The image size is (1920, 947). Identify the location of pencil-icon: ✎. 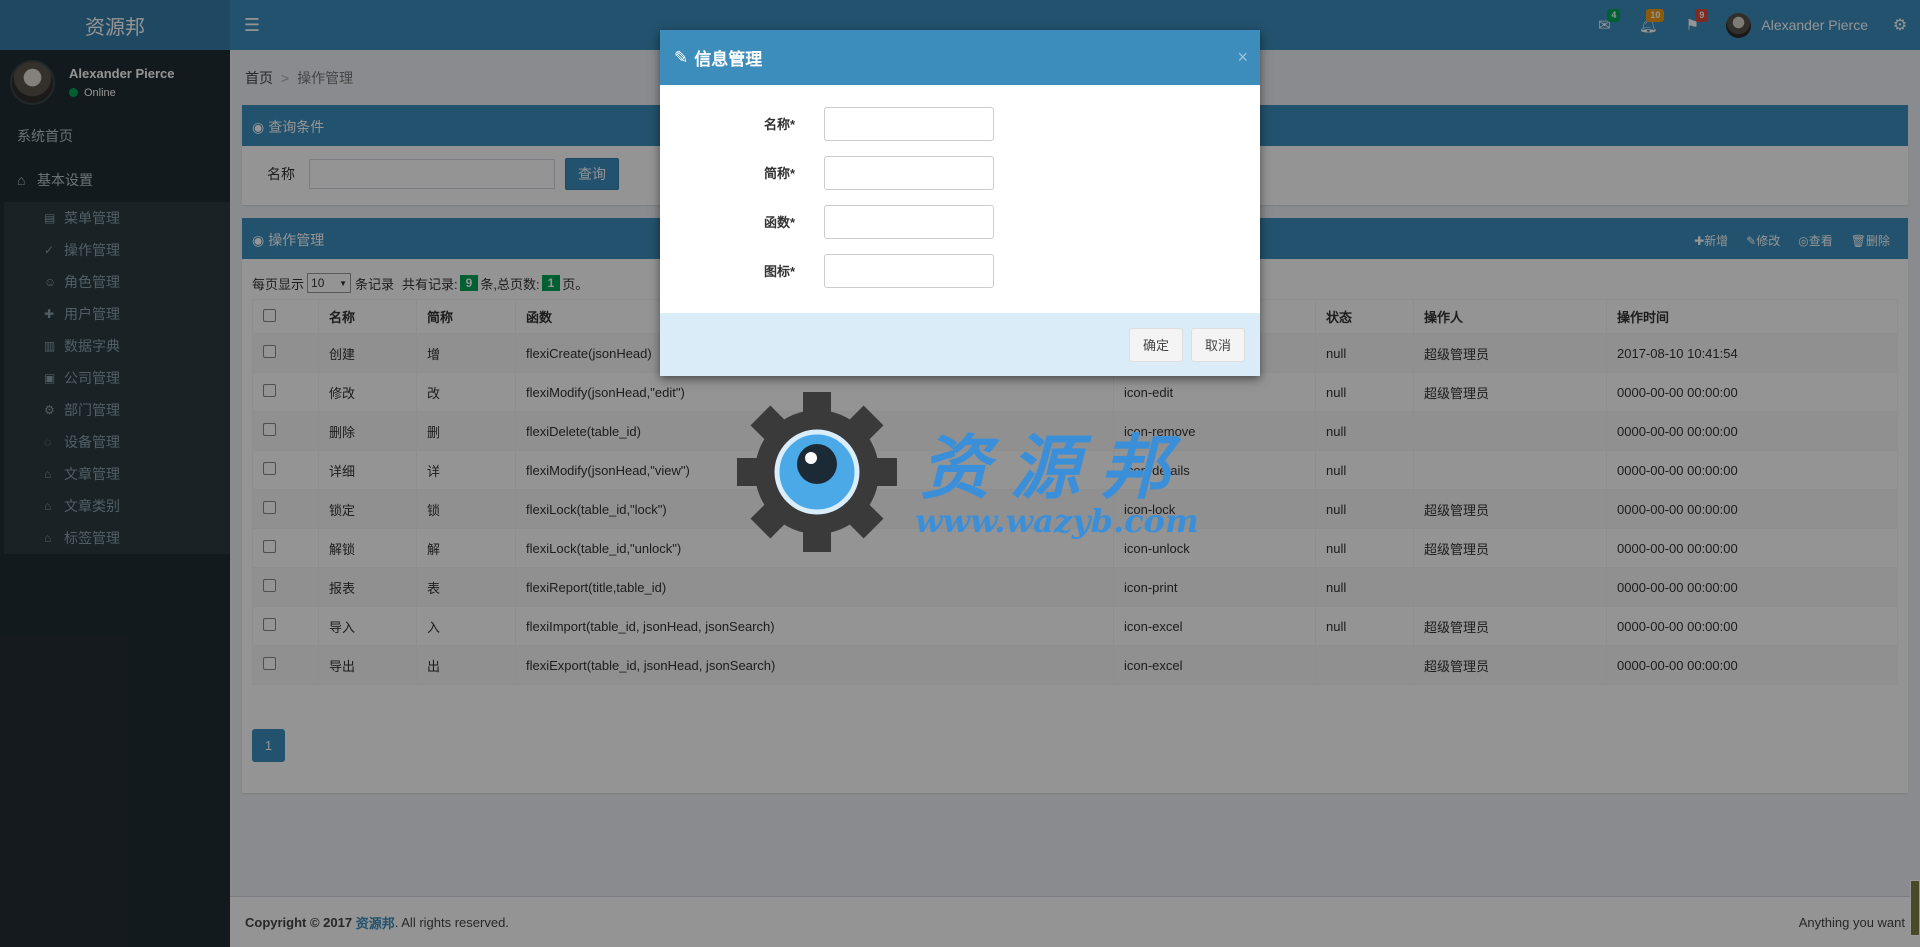
(681, 57).